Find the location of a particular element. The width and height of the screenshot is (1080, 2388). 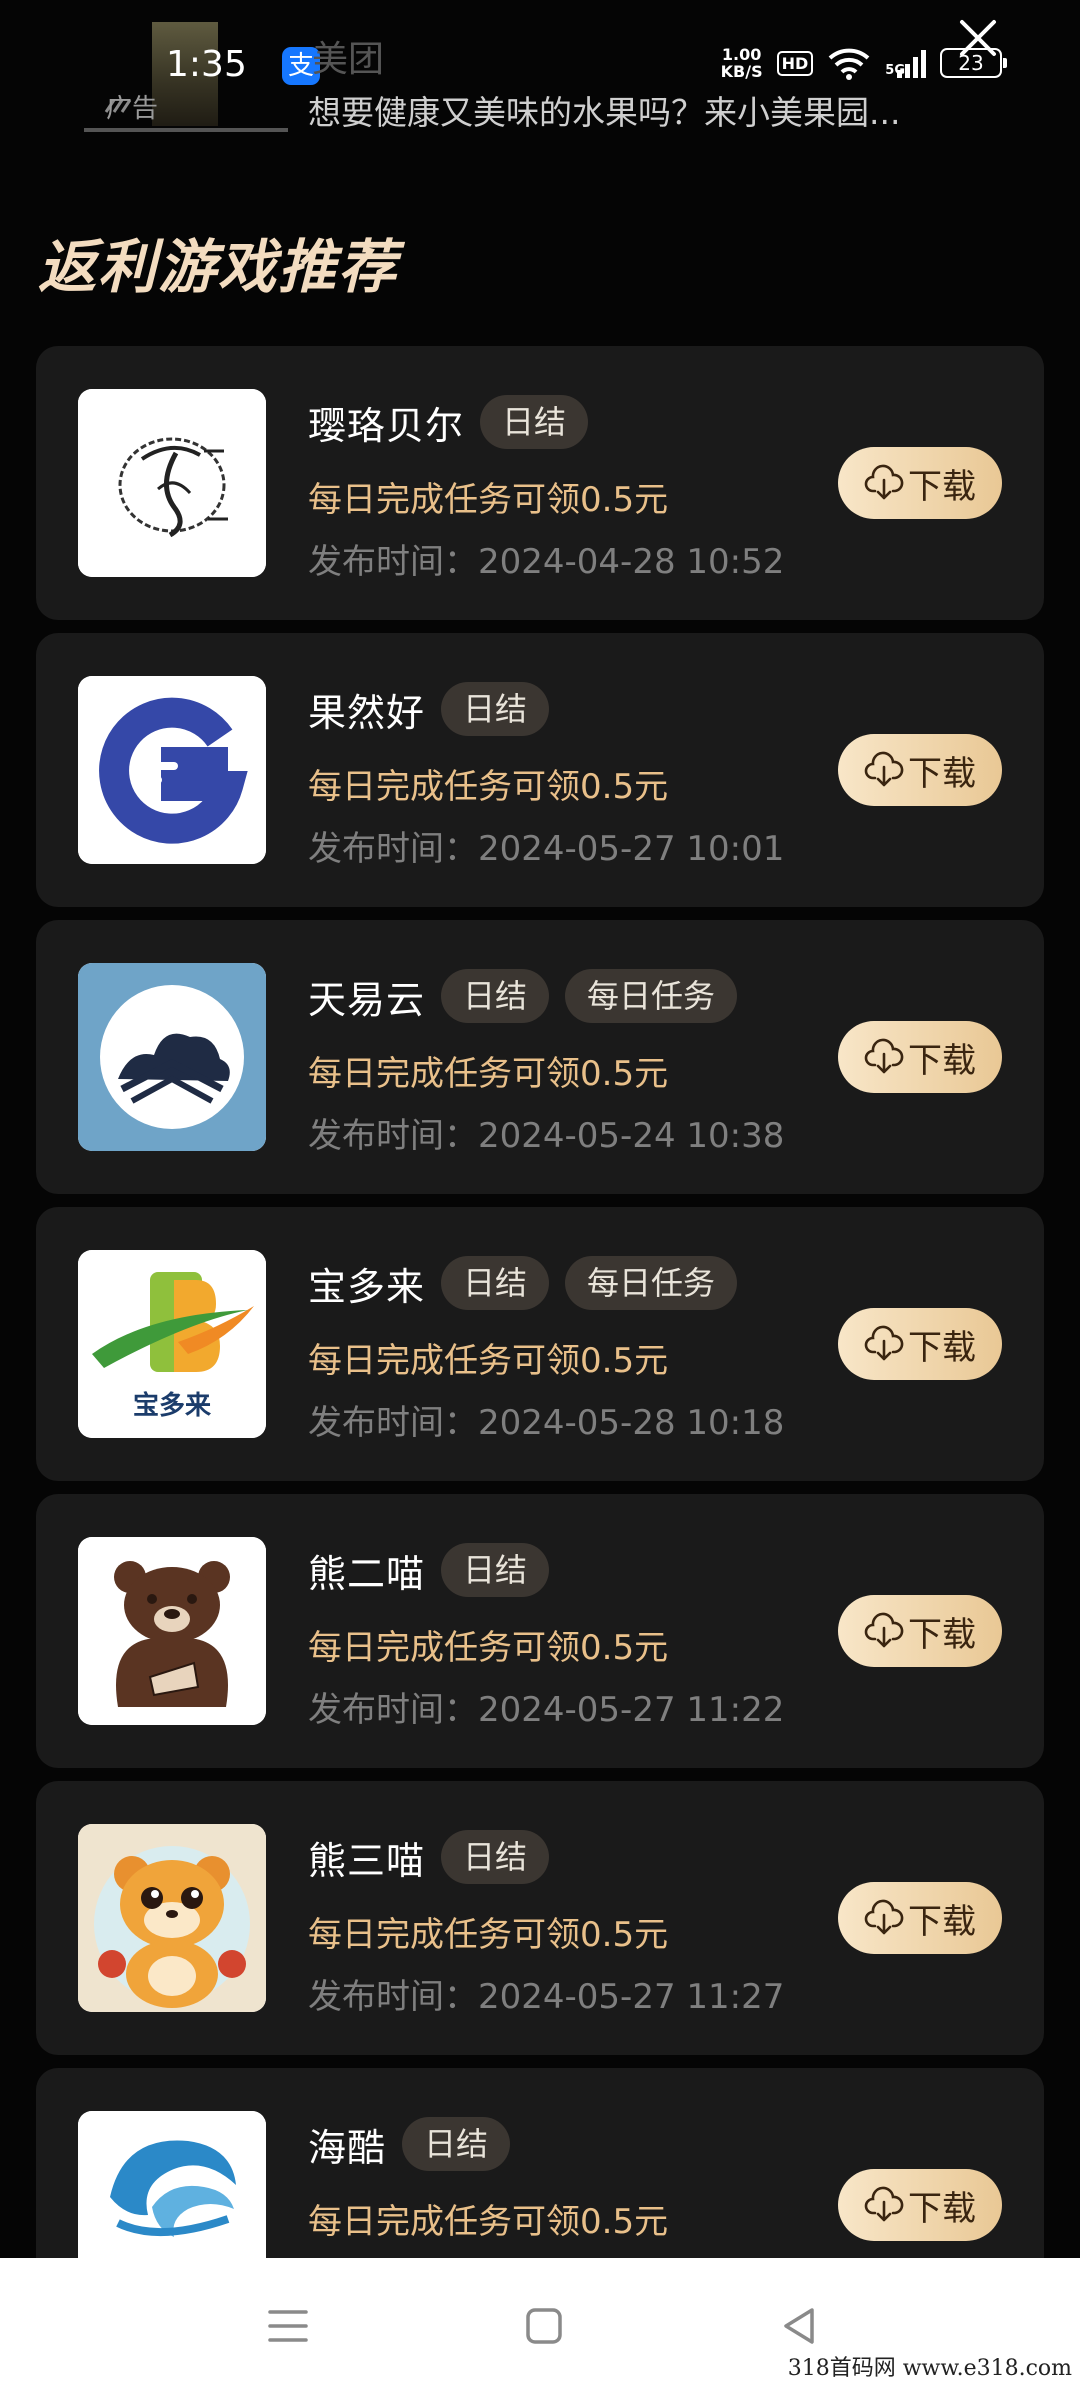

icon-label: 宝多来 is located at coordinates (172, 1405).